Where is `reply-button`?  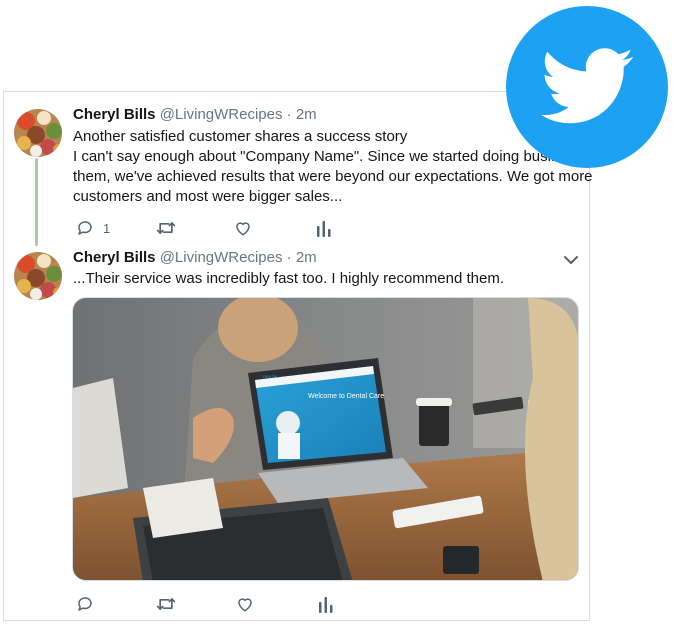 reply-button is located at coordinates (89, 604).